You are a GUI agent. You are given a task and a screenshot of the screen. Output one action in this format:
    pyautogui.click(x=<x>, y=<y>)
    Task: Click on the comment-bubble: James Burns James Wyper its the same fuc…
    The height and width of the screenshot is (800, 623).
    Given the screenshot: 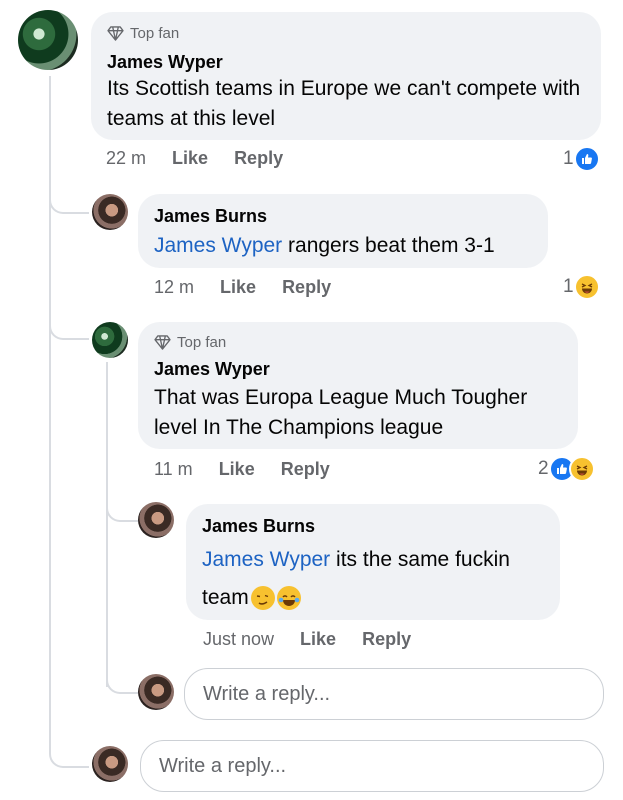 What is the action you would take?
    pyautogui.click(x=373, y=562)
    